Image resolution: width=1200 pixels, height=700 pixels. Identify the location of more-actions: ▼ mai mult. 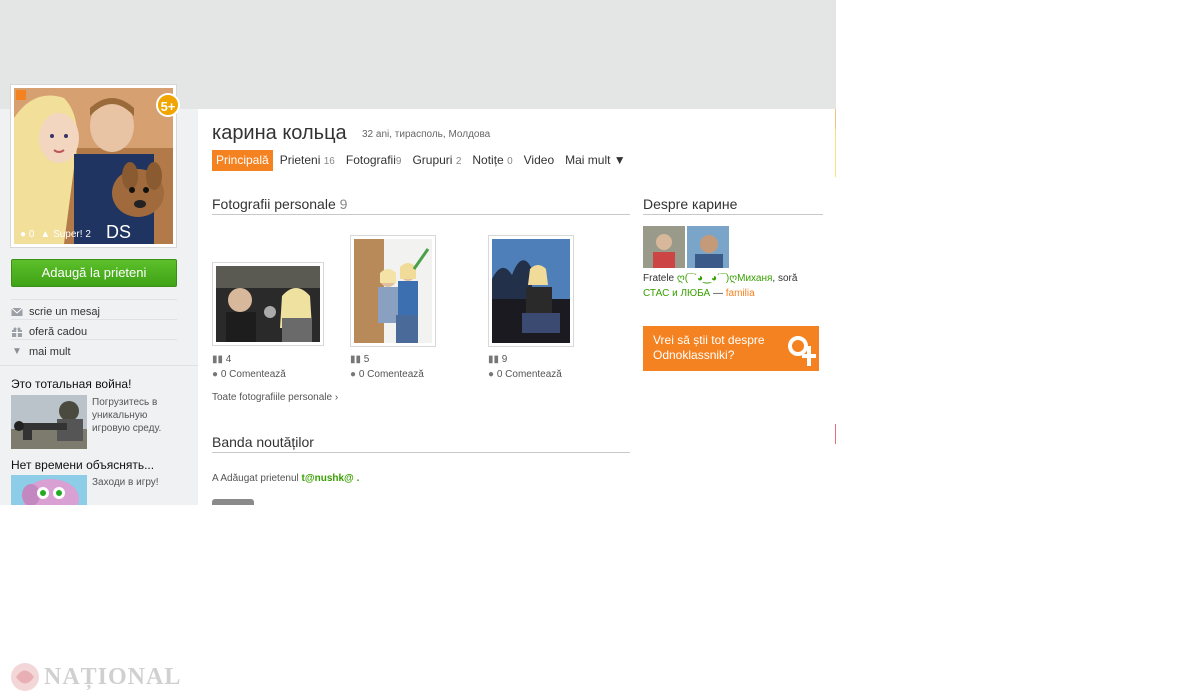
(94, 349).